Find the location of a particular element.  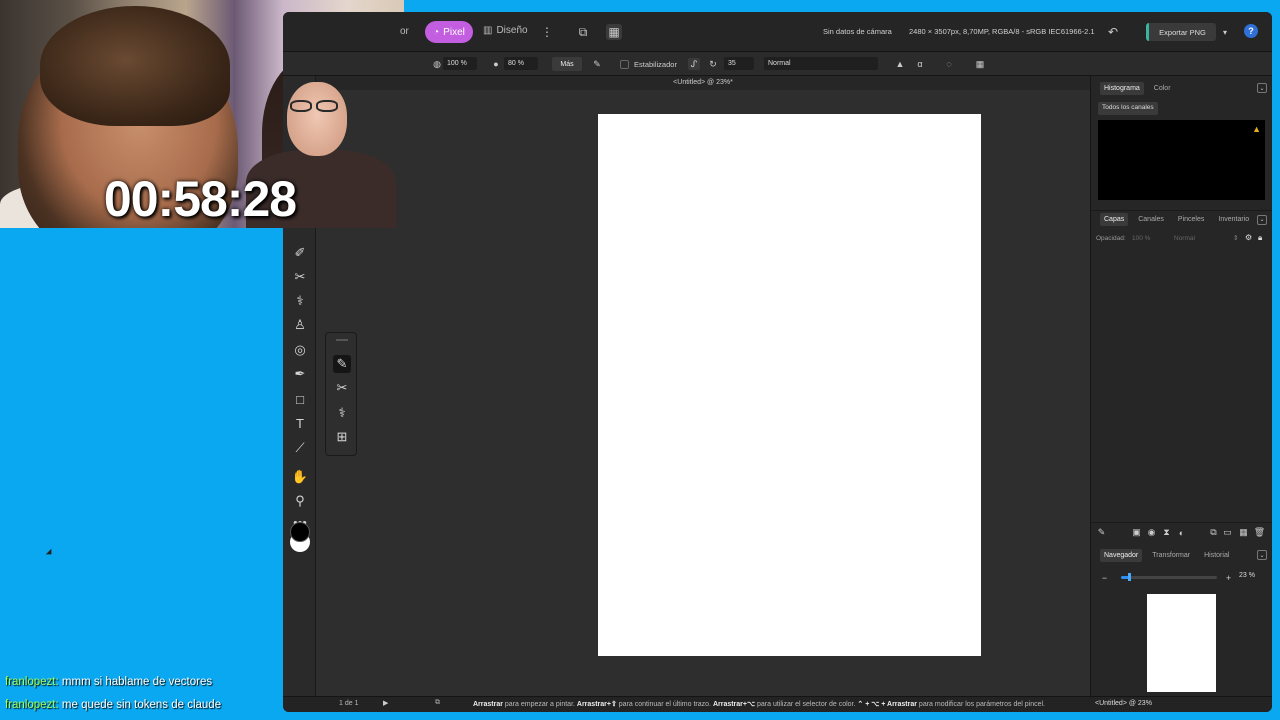

hand-icon: ✋ is located at coordinates (300, 477).